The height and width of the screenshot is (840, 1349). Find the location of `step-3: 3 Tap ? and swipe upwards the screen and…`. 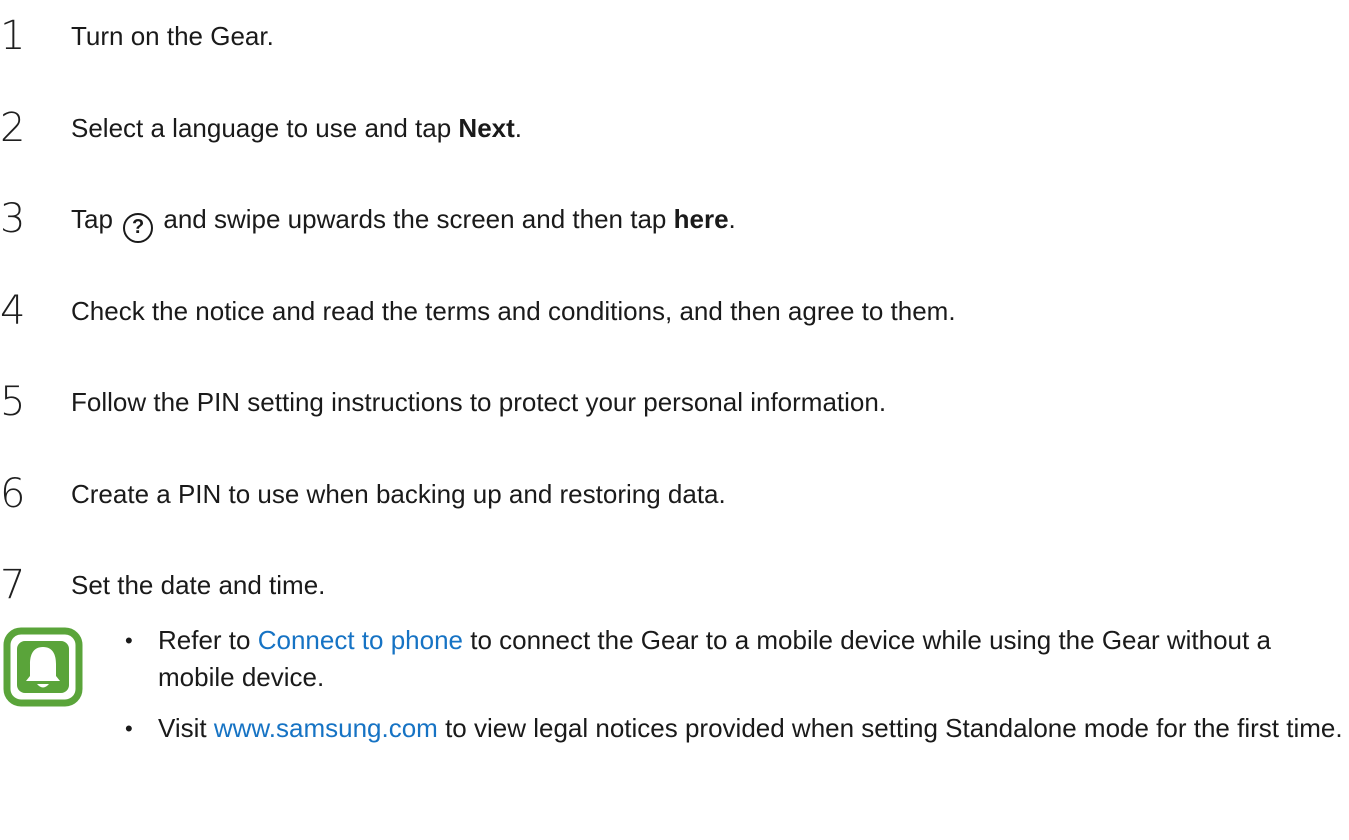

step-3: 3 Tap ? and swipe upwards the screen and… is located at coordinates (650, 223).